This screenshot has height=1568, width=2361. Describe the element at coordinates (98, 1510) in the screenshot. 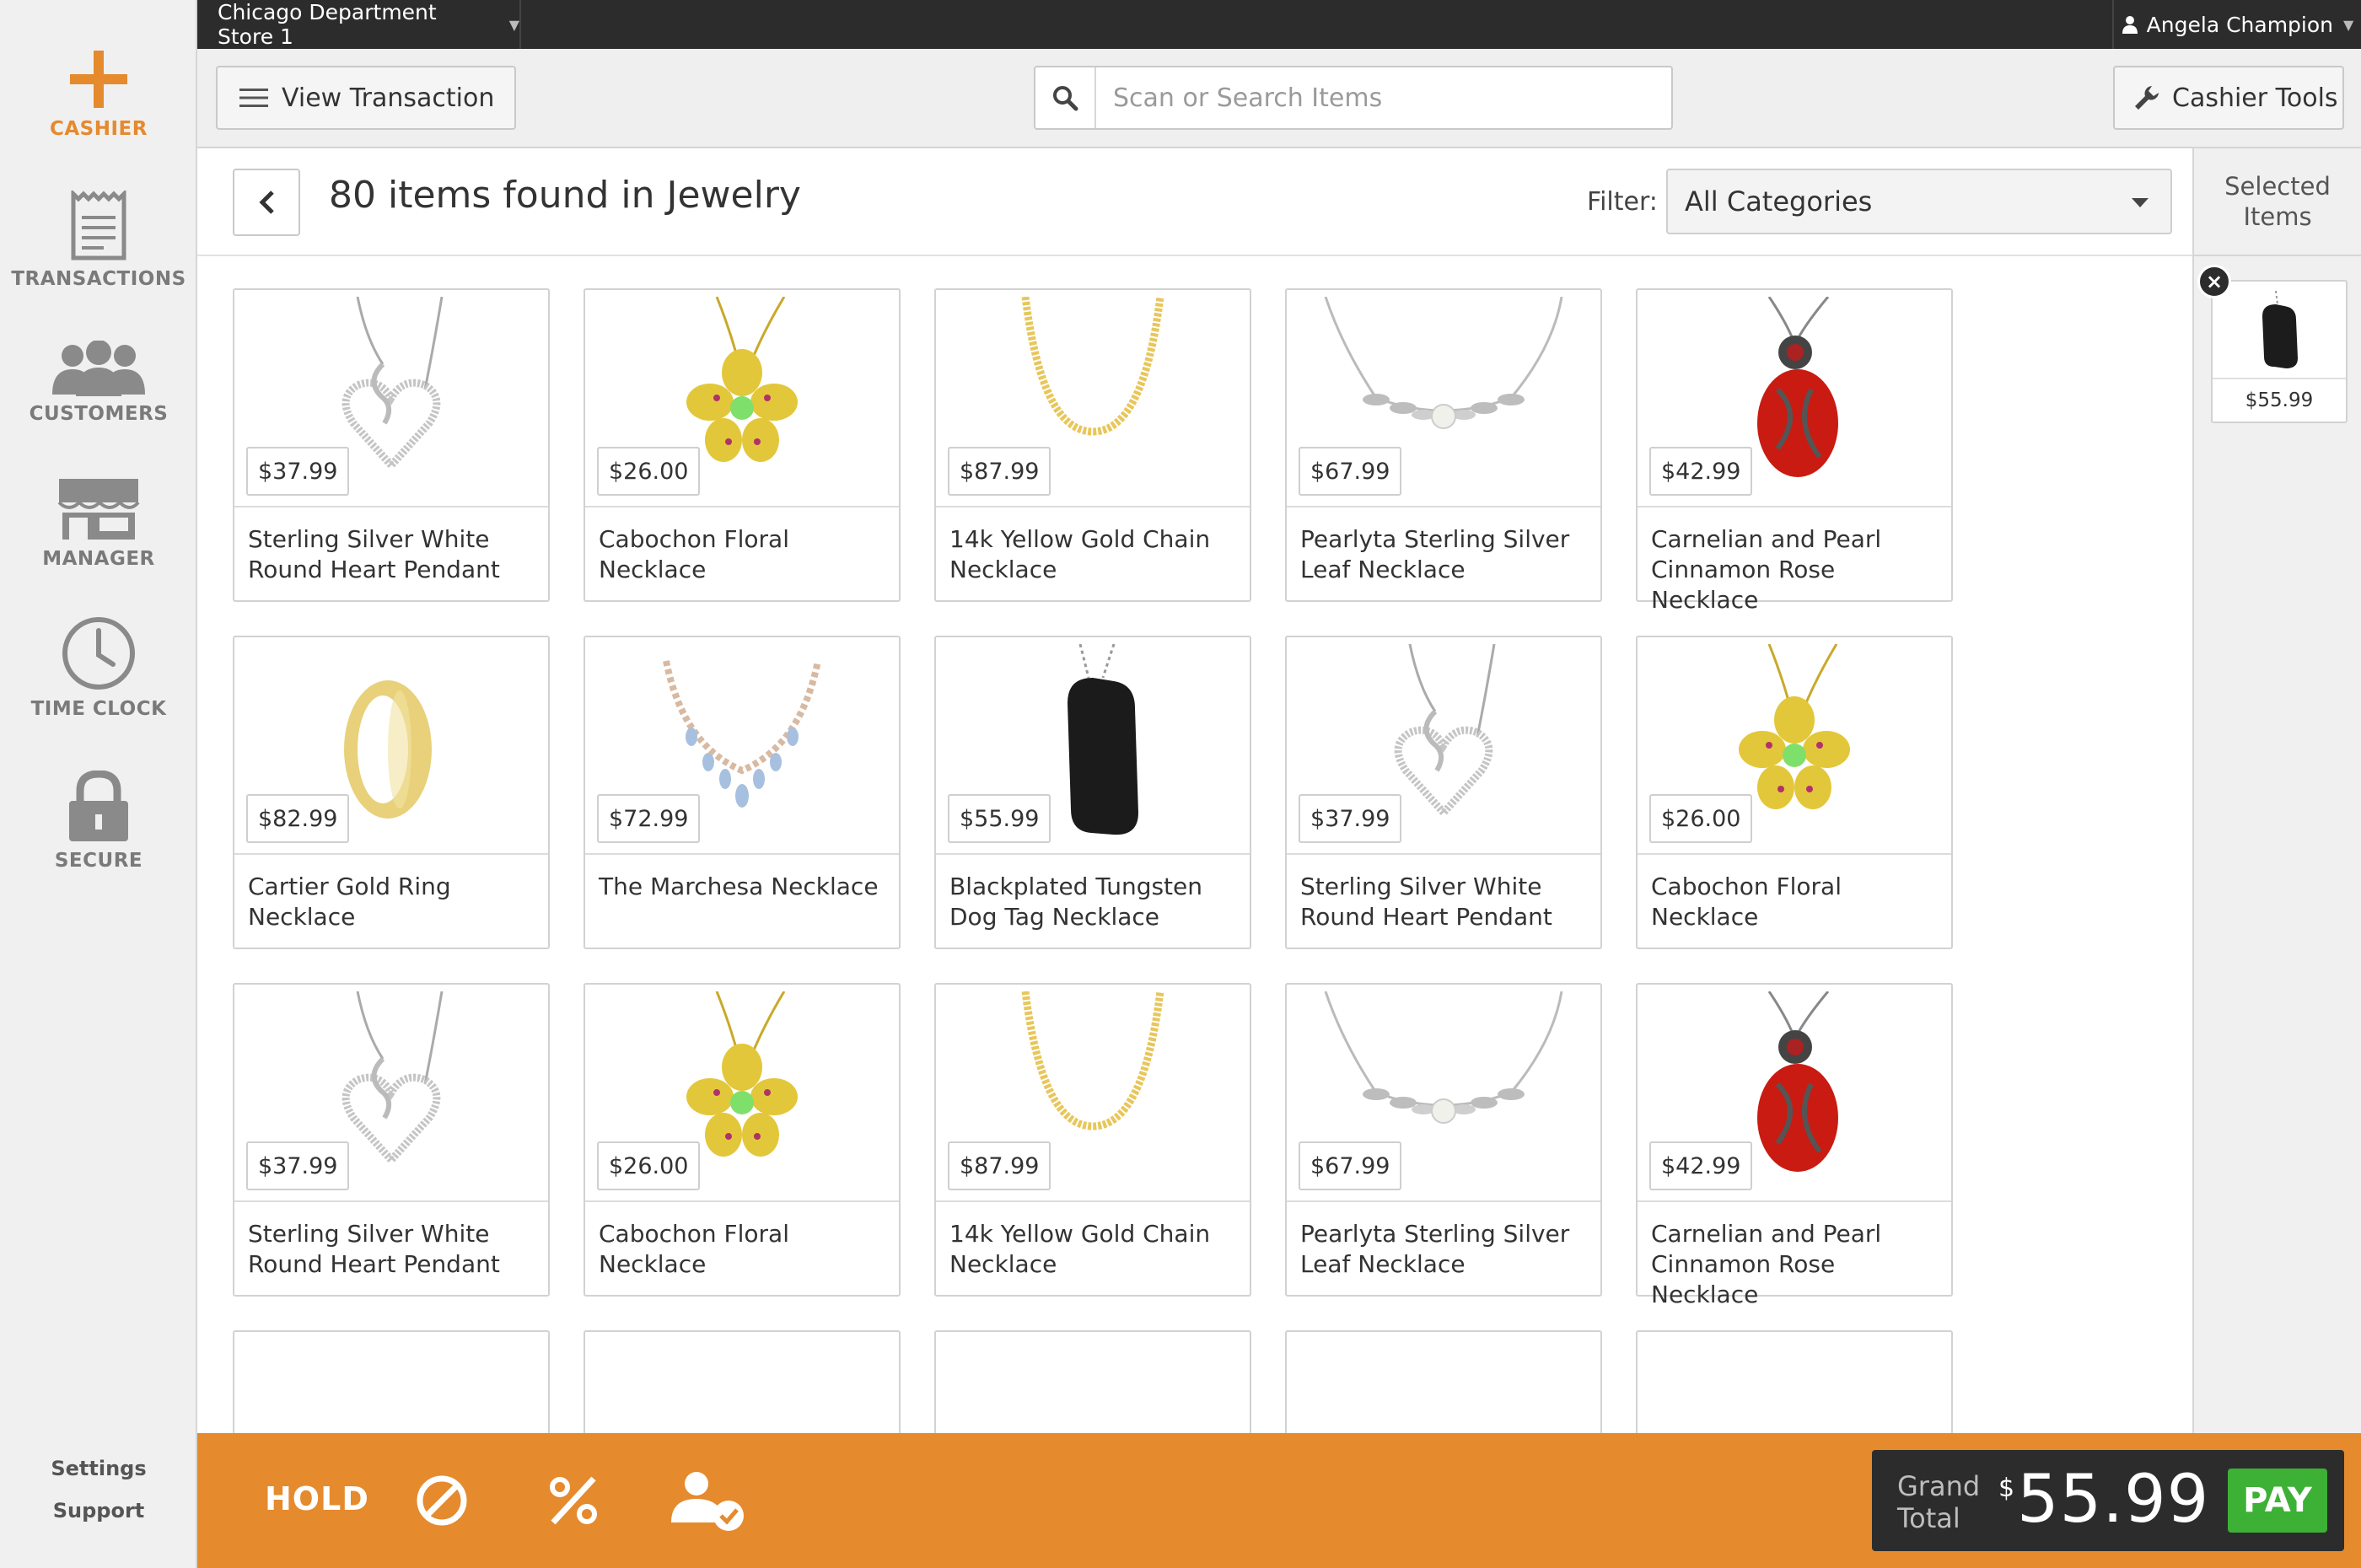

I see `support-link: Support` at that location.